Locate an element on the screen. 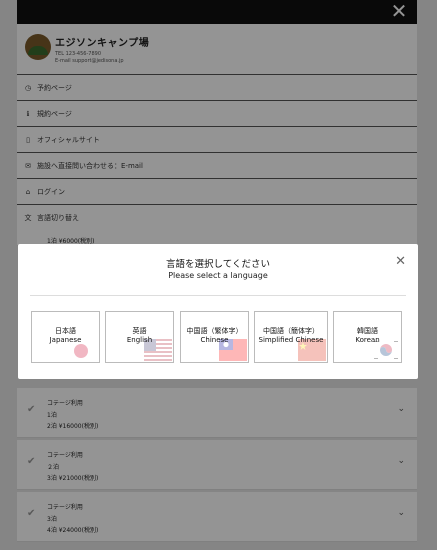 Image resolution: width=437 pixels, height=550 pixels. language-native-name: 日本語 is located at coordinates (65, 331).